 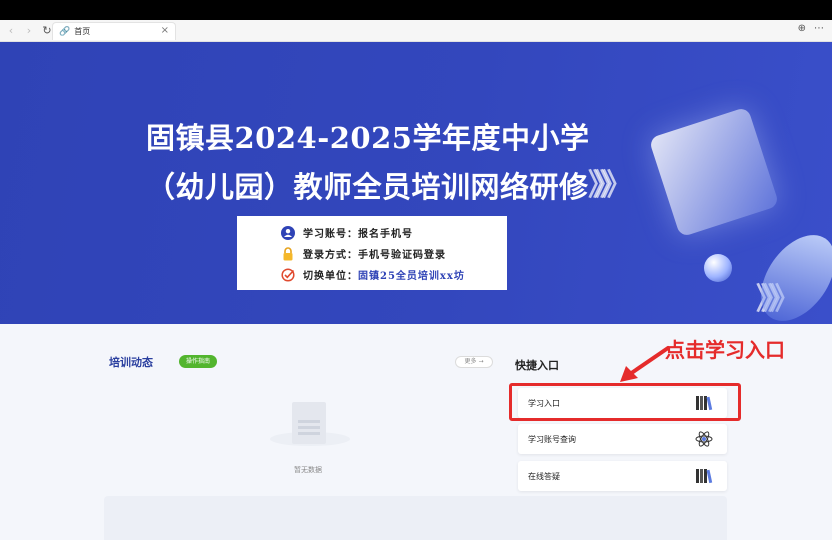 What do you see at coordinates (819, 28) in the screenshot?
I see `more-icon: ⋯` at bounding box center [819, 28].